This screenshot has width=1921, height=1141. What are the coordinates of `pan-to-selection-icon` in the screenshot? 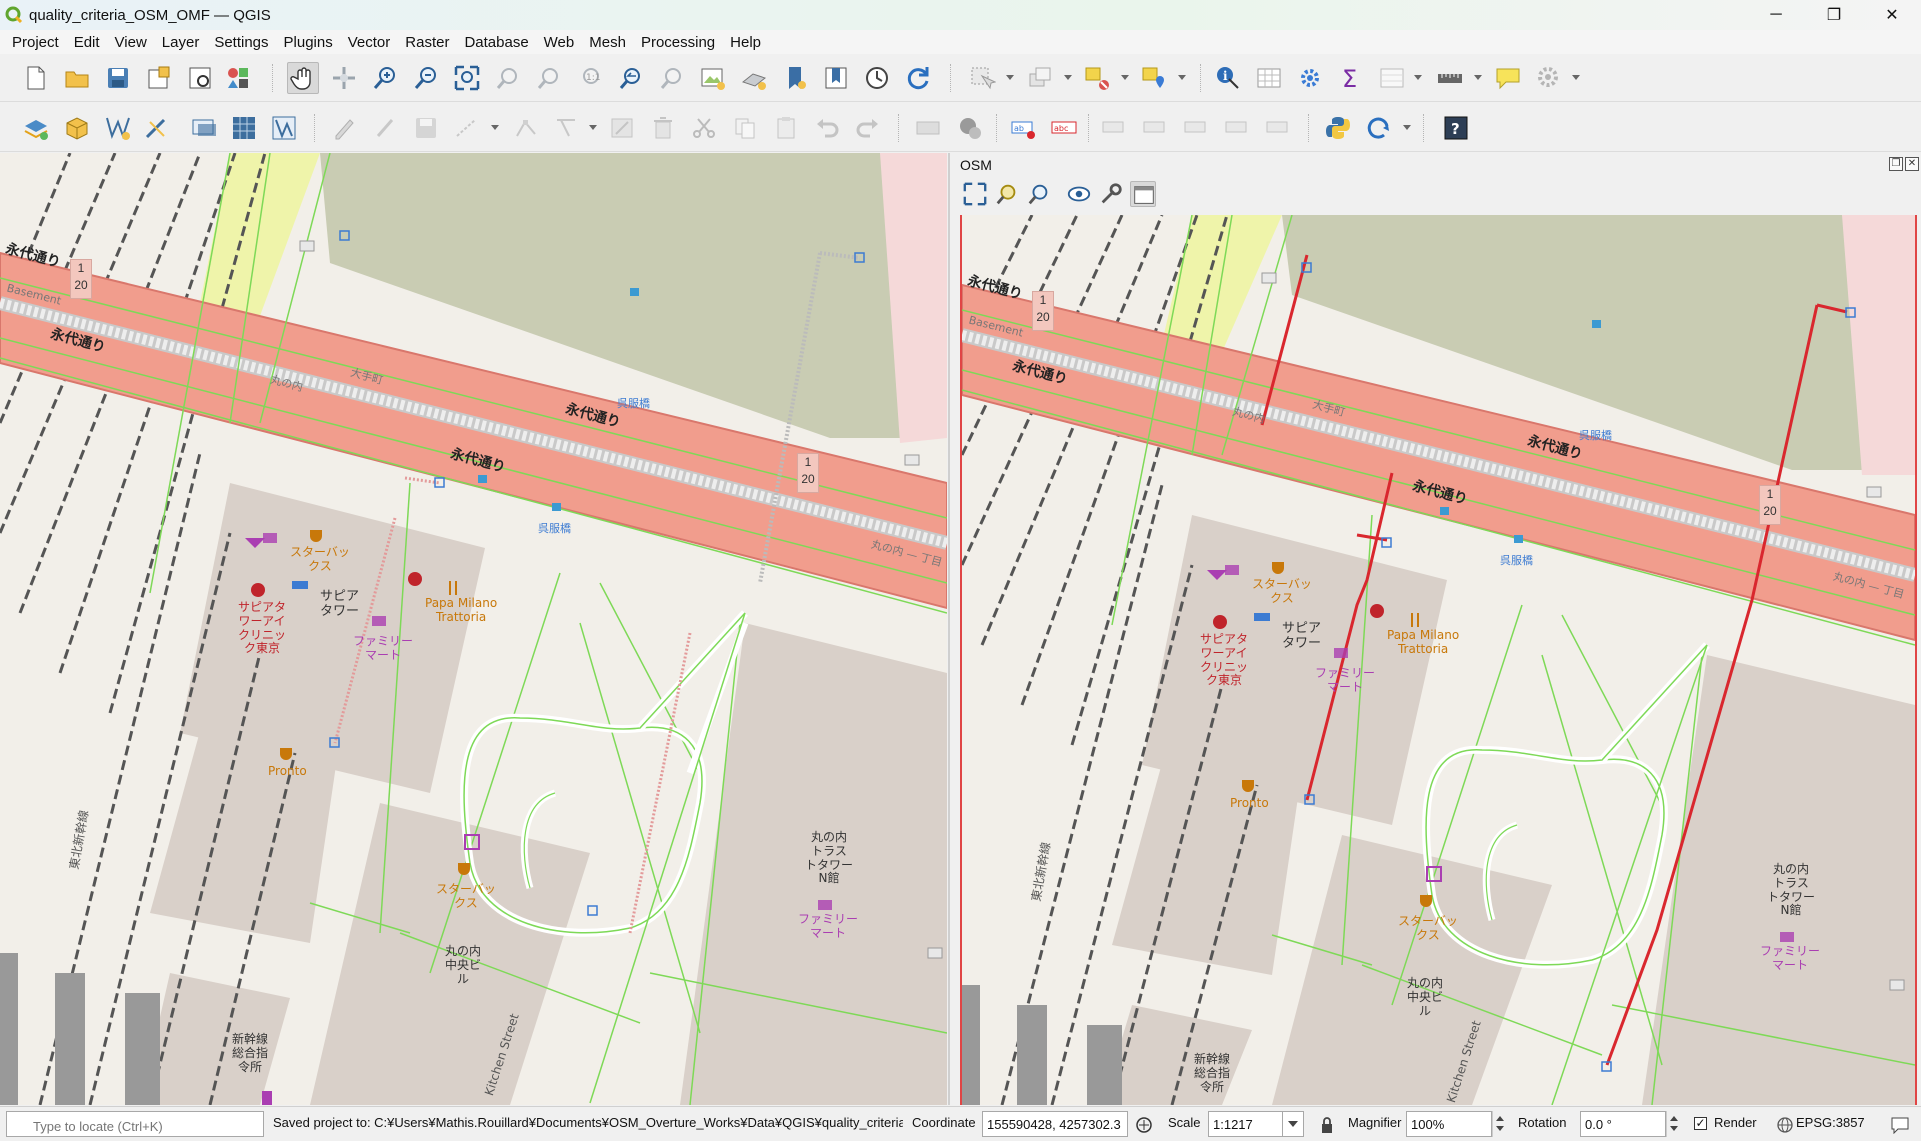 It's located at (344, 78).